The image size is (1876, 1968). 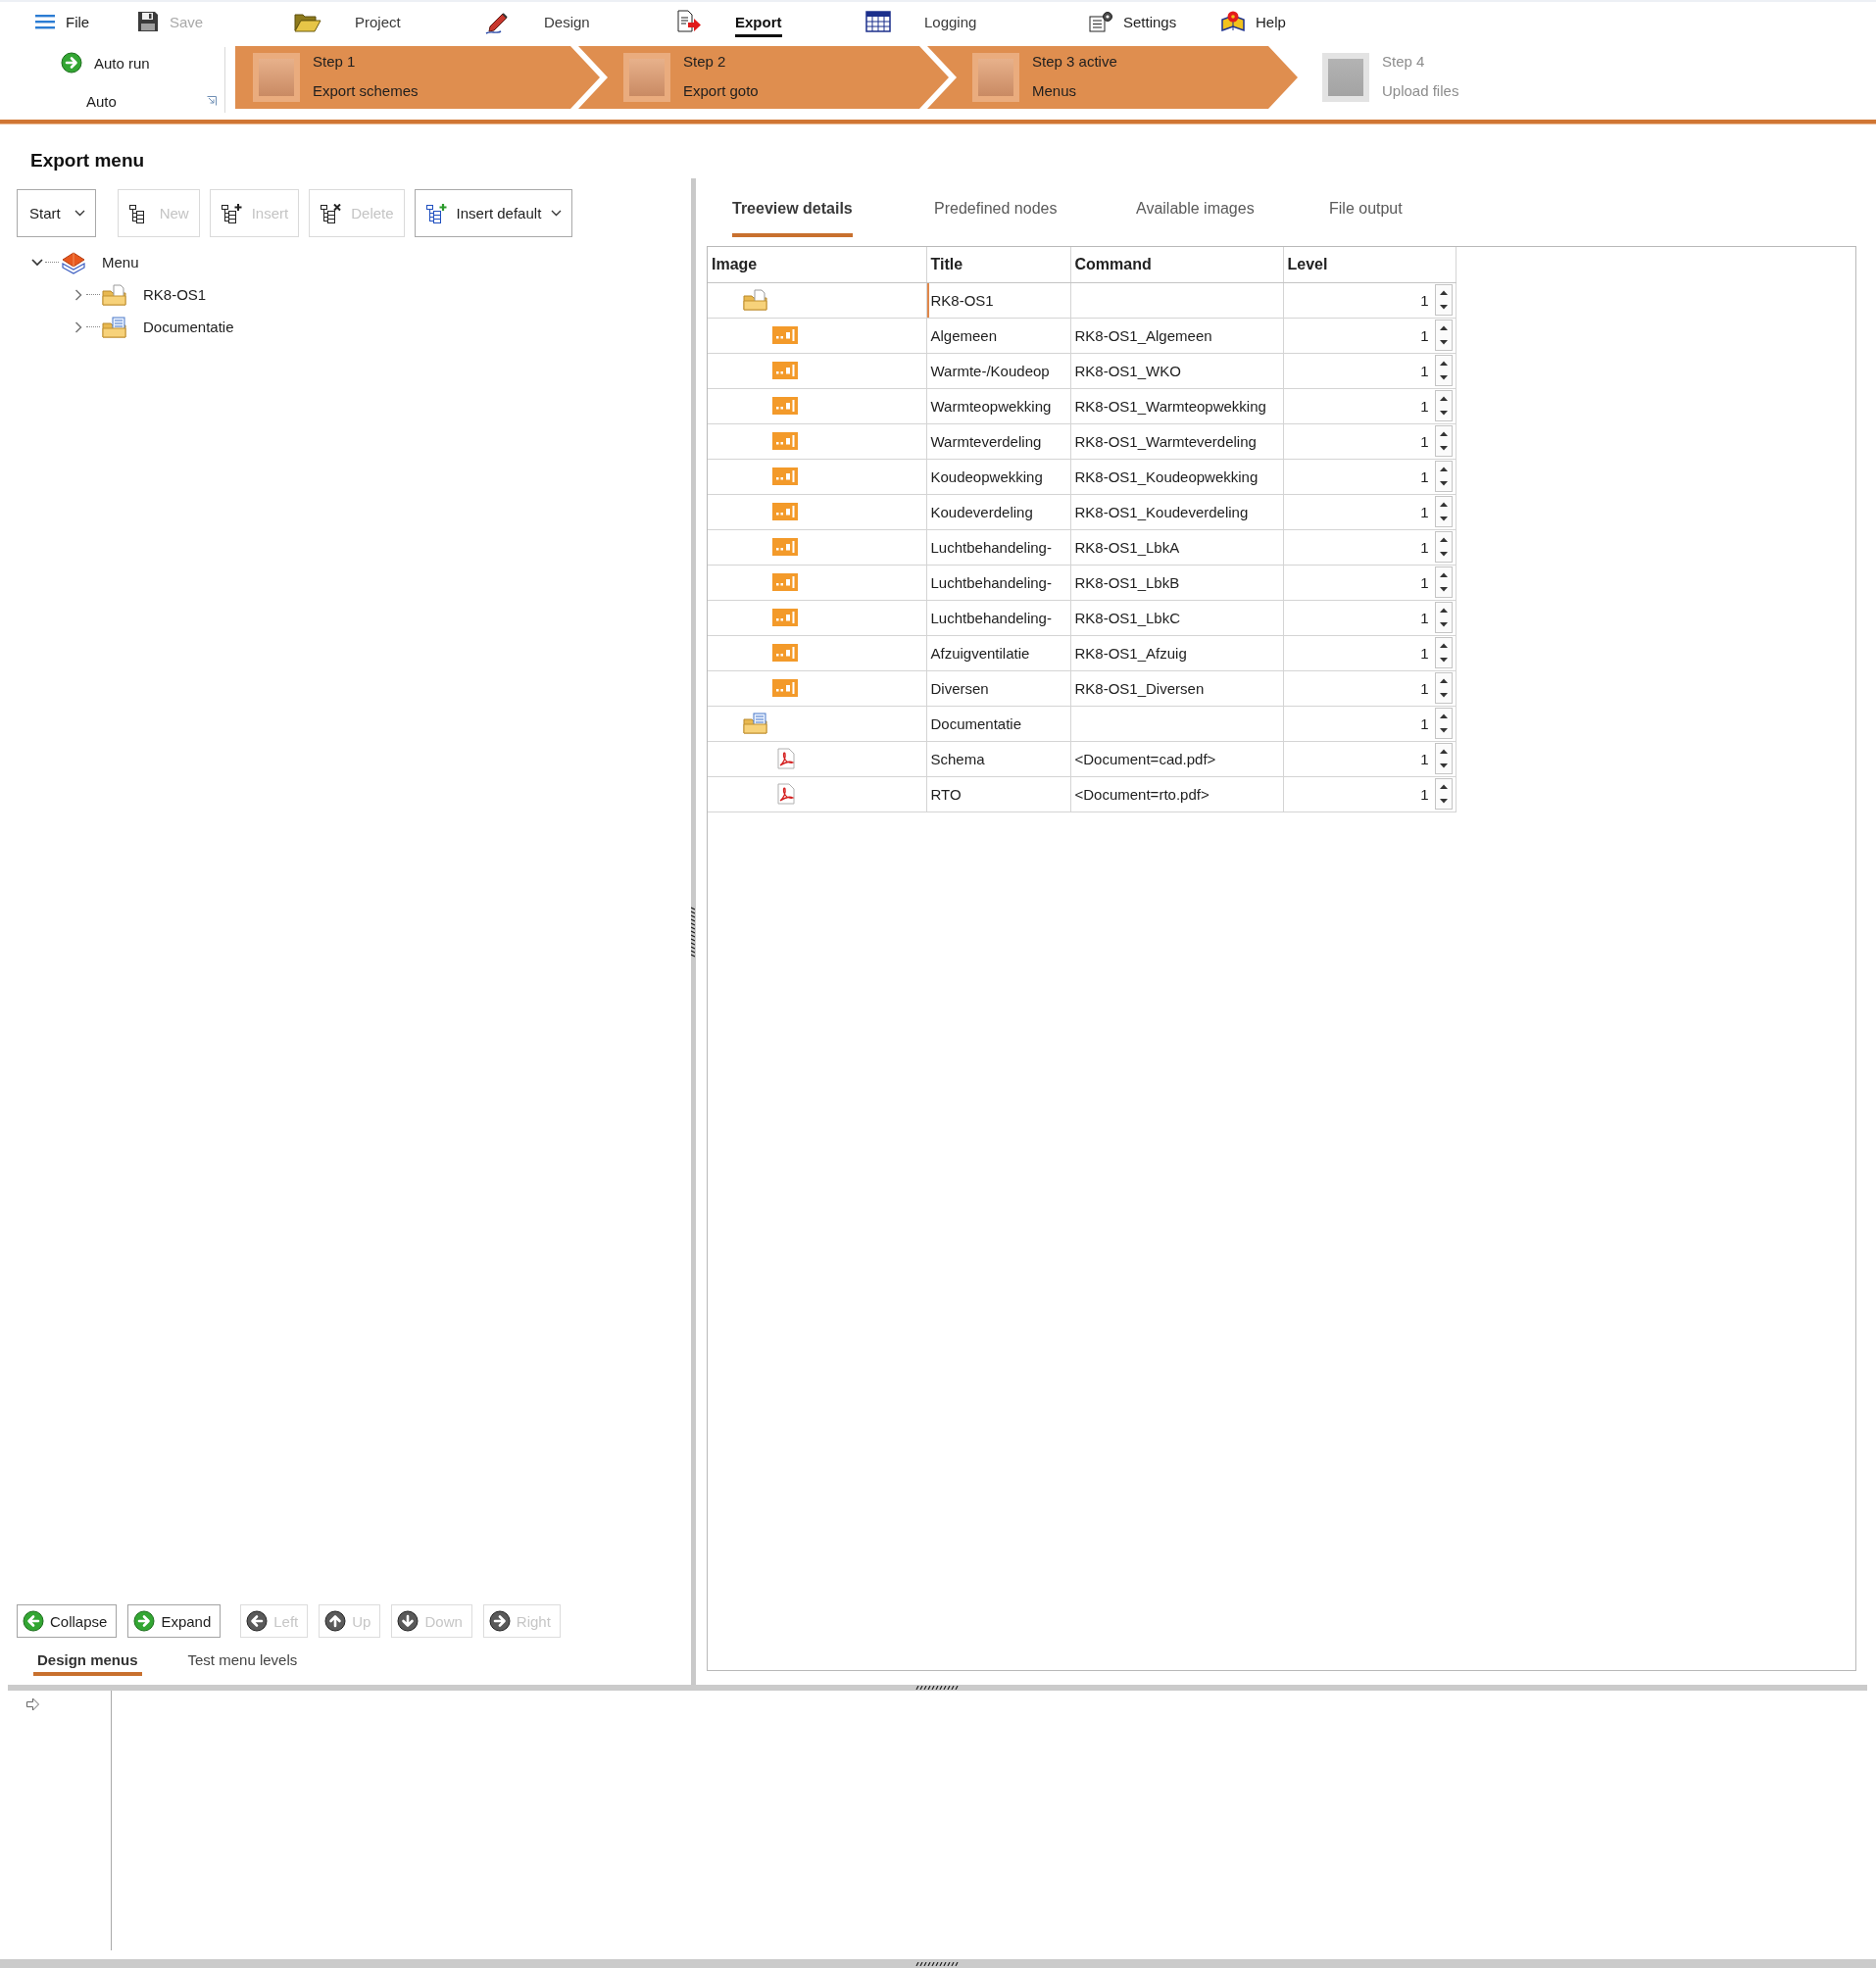 I want to click on step-subtitle: Menus, so click(x=1055, y=91).